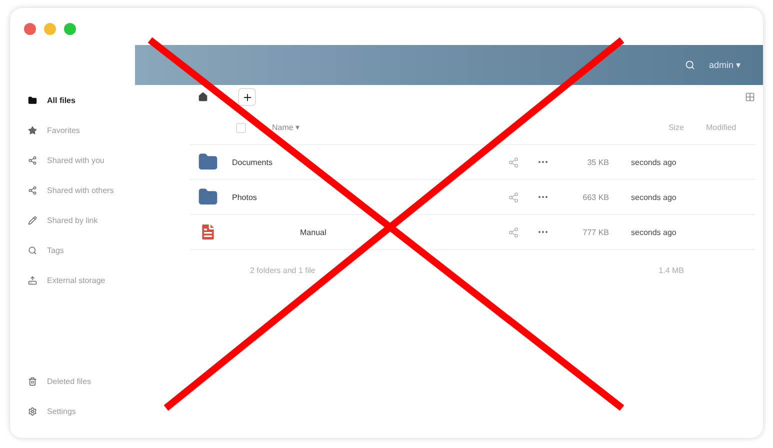 The width and height of the screenshot is (773, 448). Describe the element at coordinates (100, 100) in the screenshot. I see `sidebar-item: All files` at that location.